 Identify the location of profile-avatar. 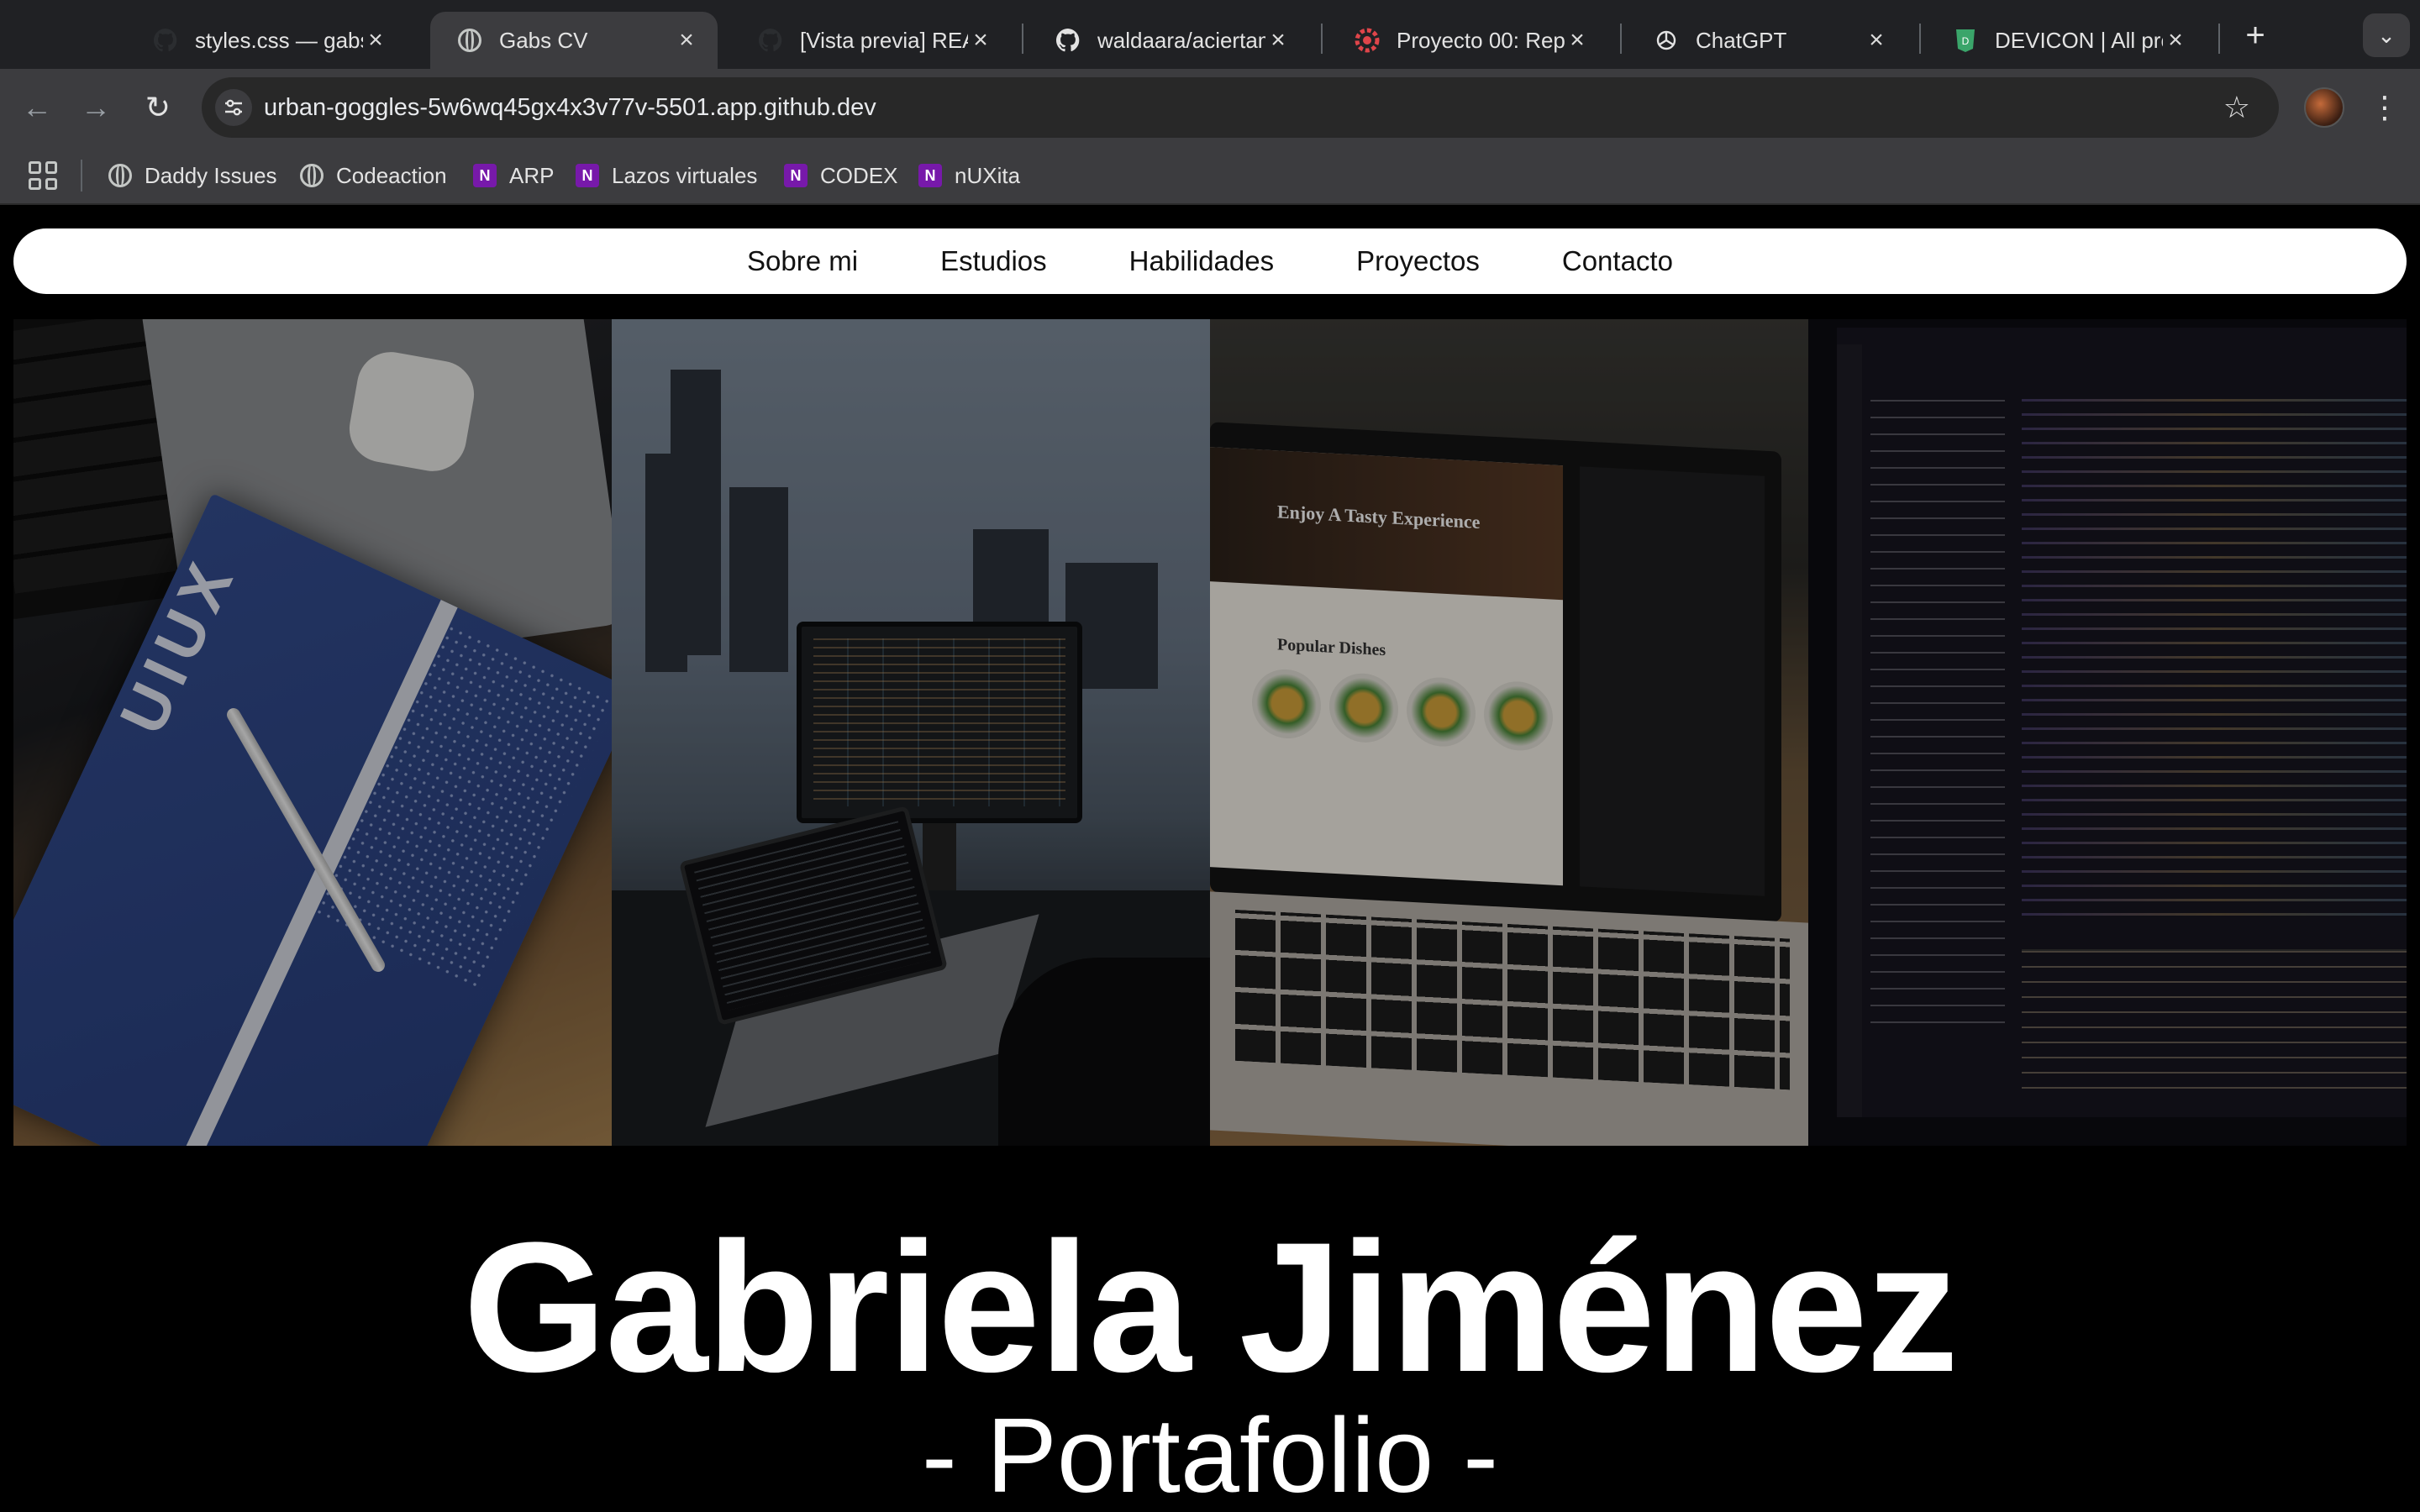
(2324, 107).